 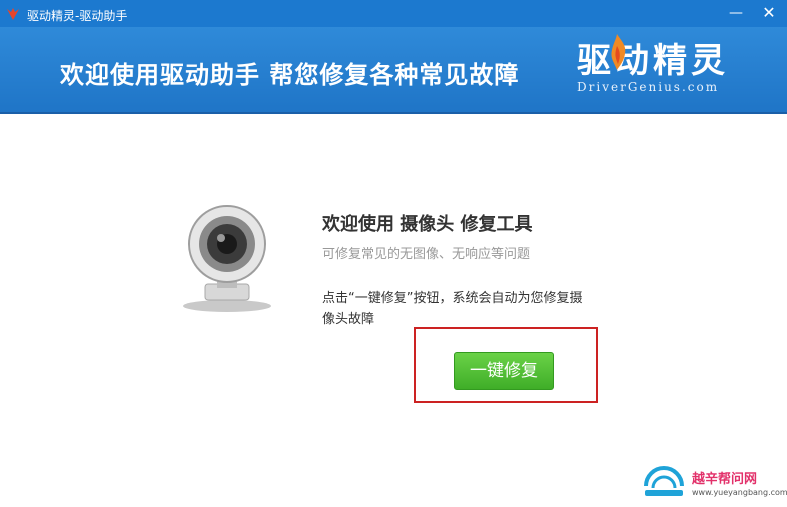 What do you see at coordinates (769, 13) in the screenshot?
I see `close-icon: ✕` at bounding box center [769, 13].